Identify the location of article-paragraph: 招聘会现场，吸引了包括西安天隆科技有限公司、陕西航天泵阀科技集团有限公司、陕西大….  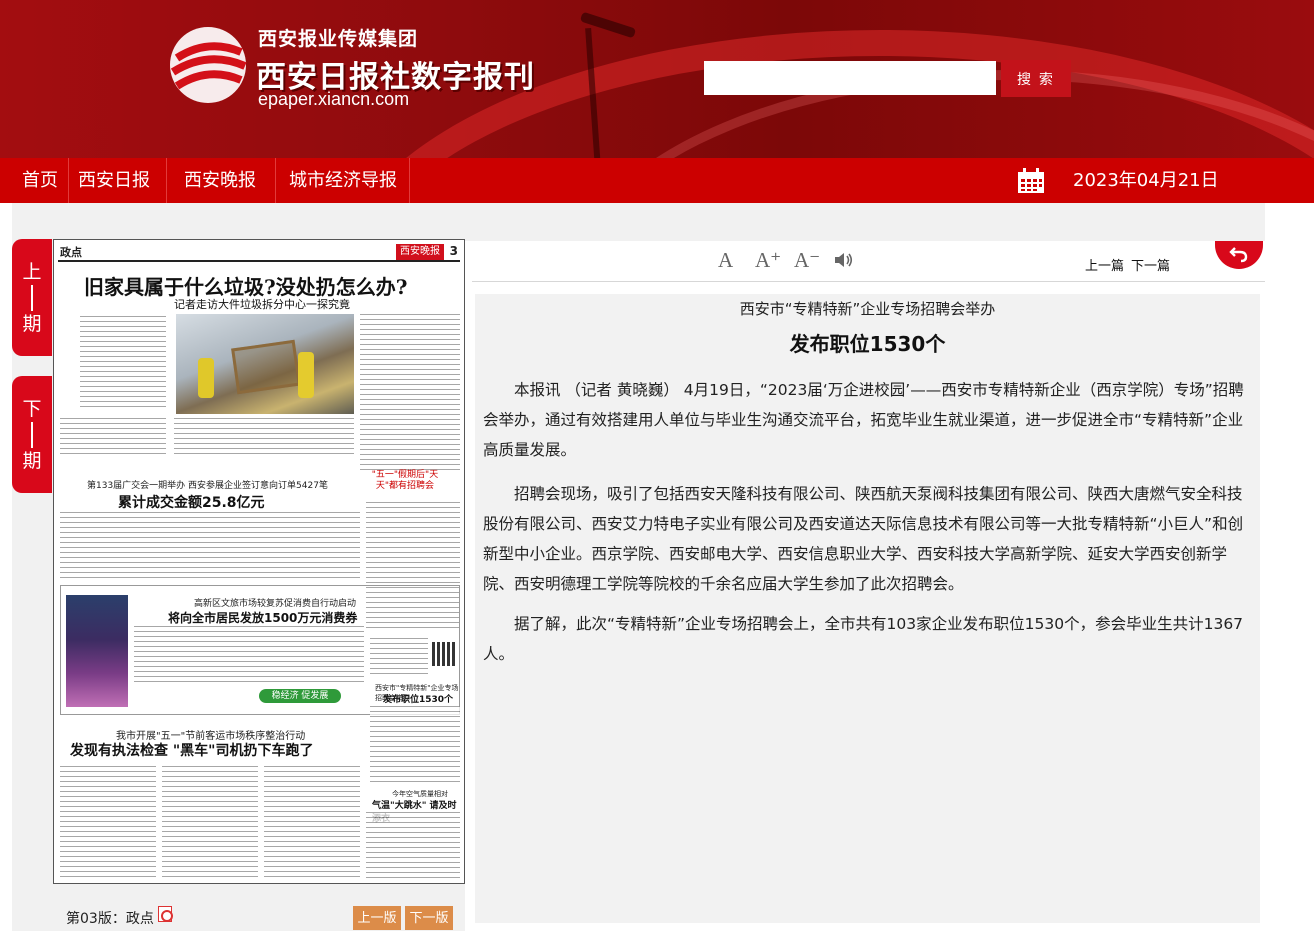
(863, 539).